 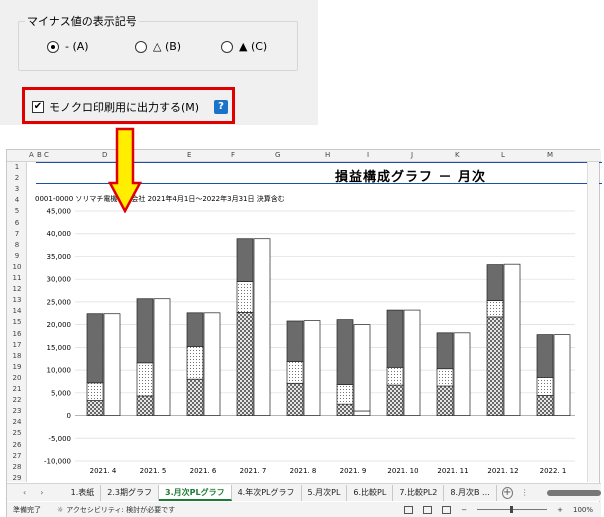 I want to click on column-header: L, so click(x=503, y=155).